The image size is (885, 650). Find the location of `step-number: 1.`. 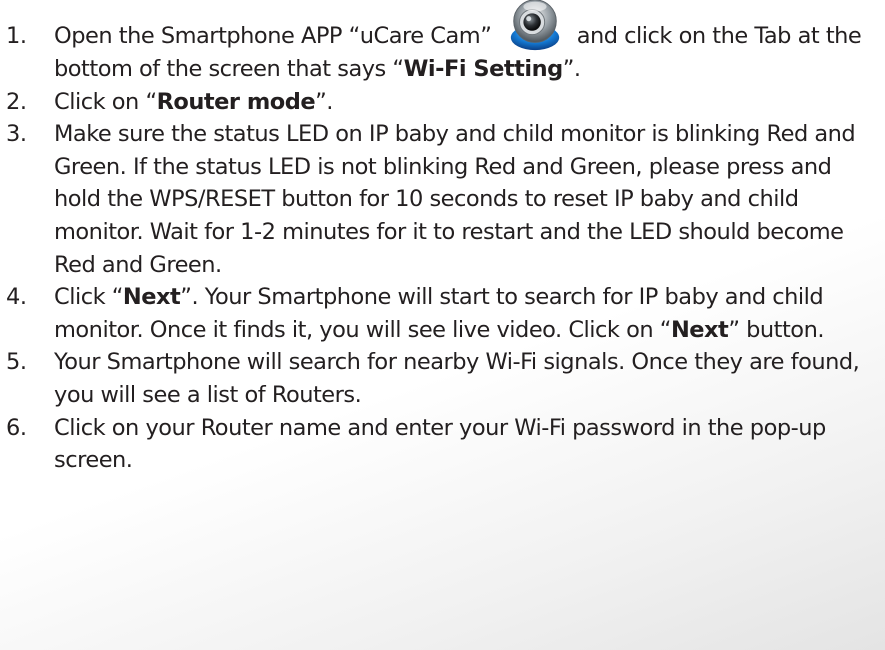

step-number: 1. is located at coordinates (16, 36).